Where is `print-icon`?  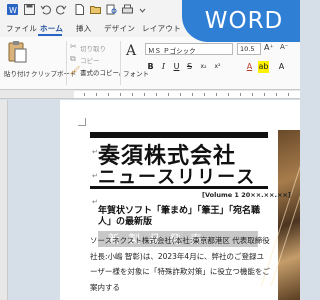
print-icon is located at coordinates (127, 9).